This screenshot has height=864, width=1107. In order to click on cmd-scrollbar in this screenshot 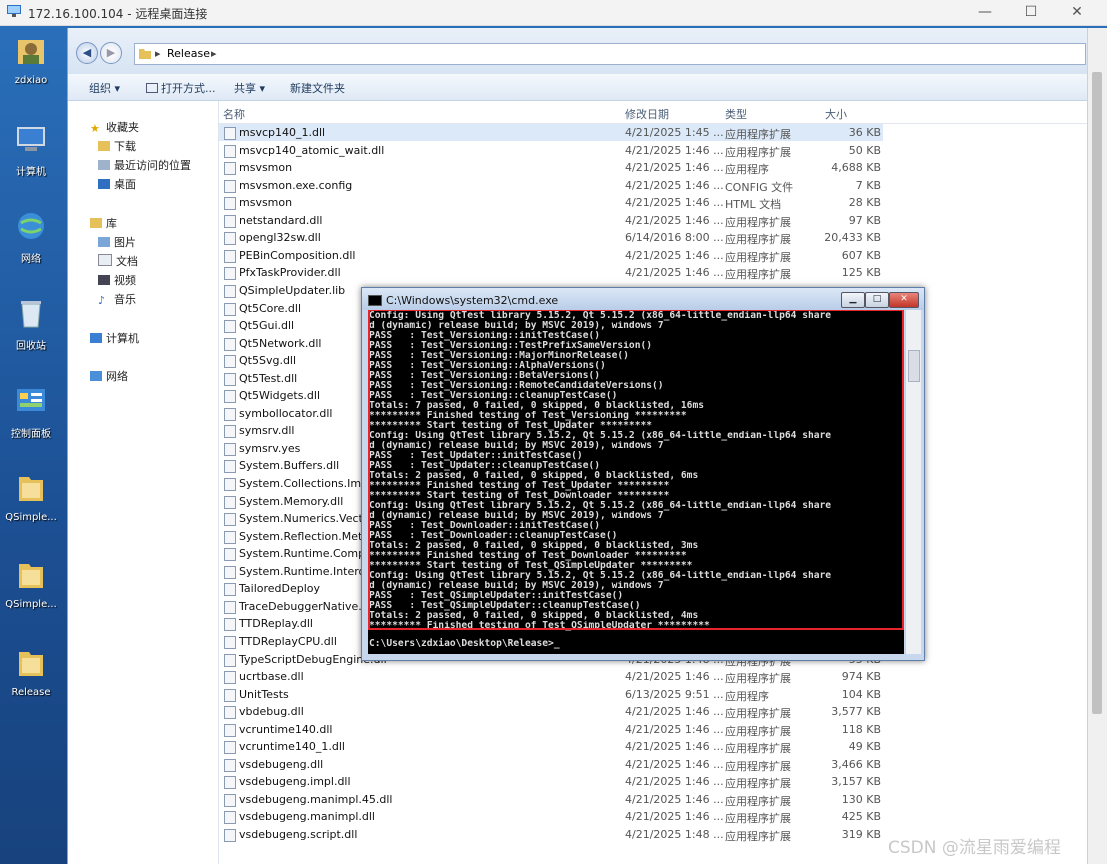, I will do `click(913, 482)`.